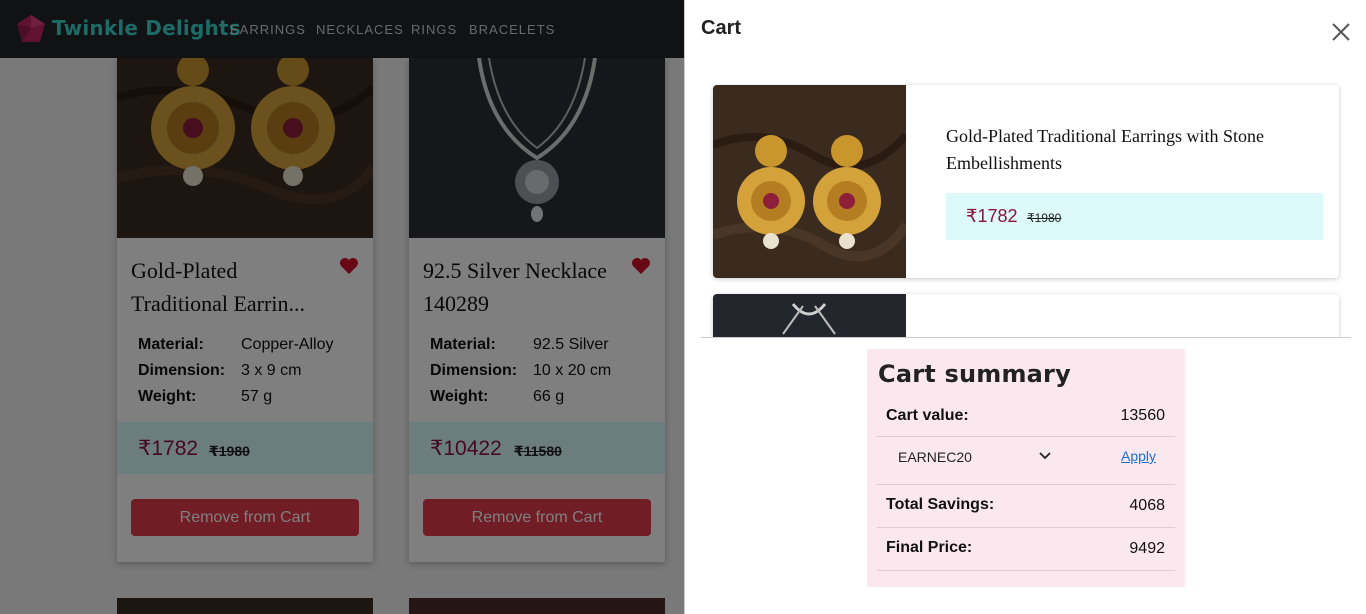 The image size is (1366, 614). Describe the element at coordinates (1134, 216) in the screenshot. I see `cart-item-price-band: ₹1782 ₹1980` at that location.